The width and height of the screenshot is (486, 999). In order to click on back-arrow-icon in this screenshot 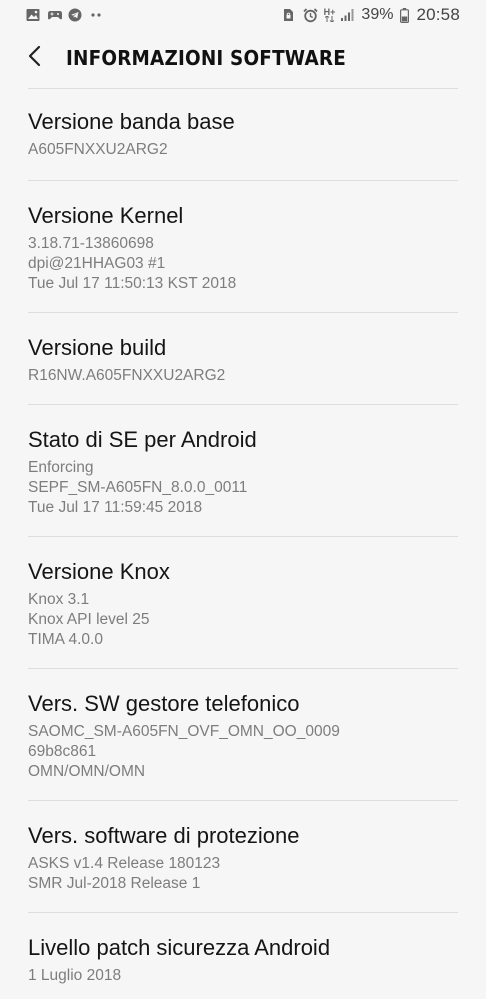, I will do `click(35, 58)`.